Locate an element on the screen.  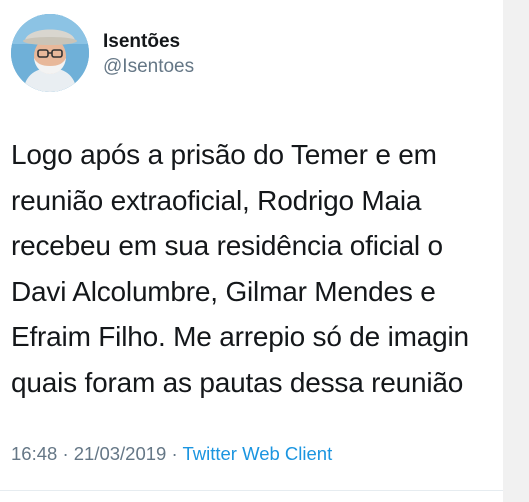
tweet-date: 21/03/2019 is located at coordinates (120, 453).